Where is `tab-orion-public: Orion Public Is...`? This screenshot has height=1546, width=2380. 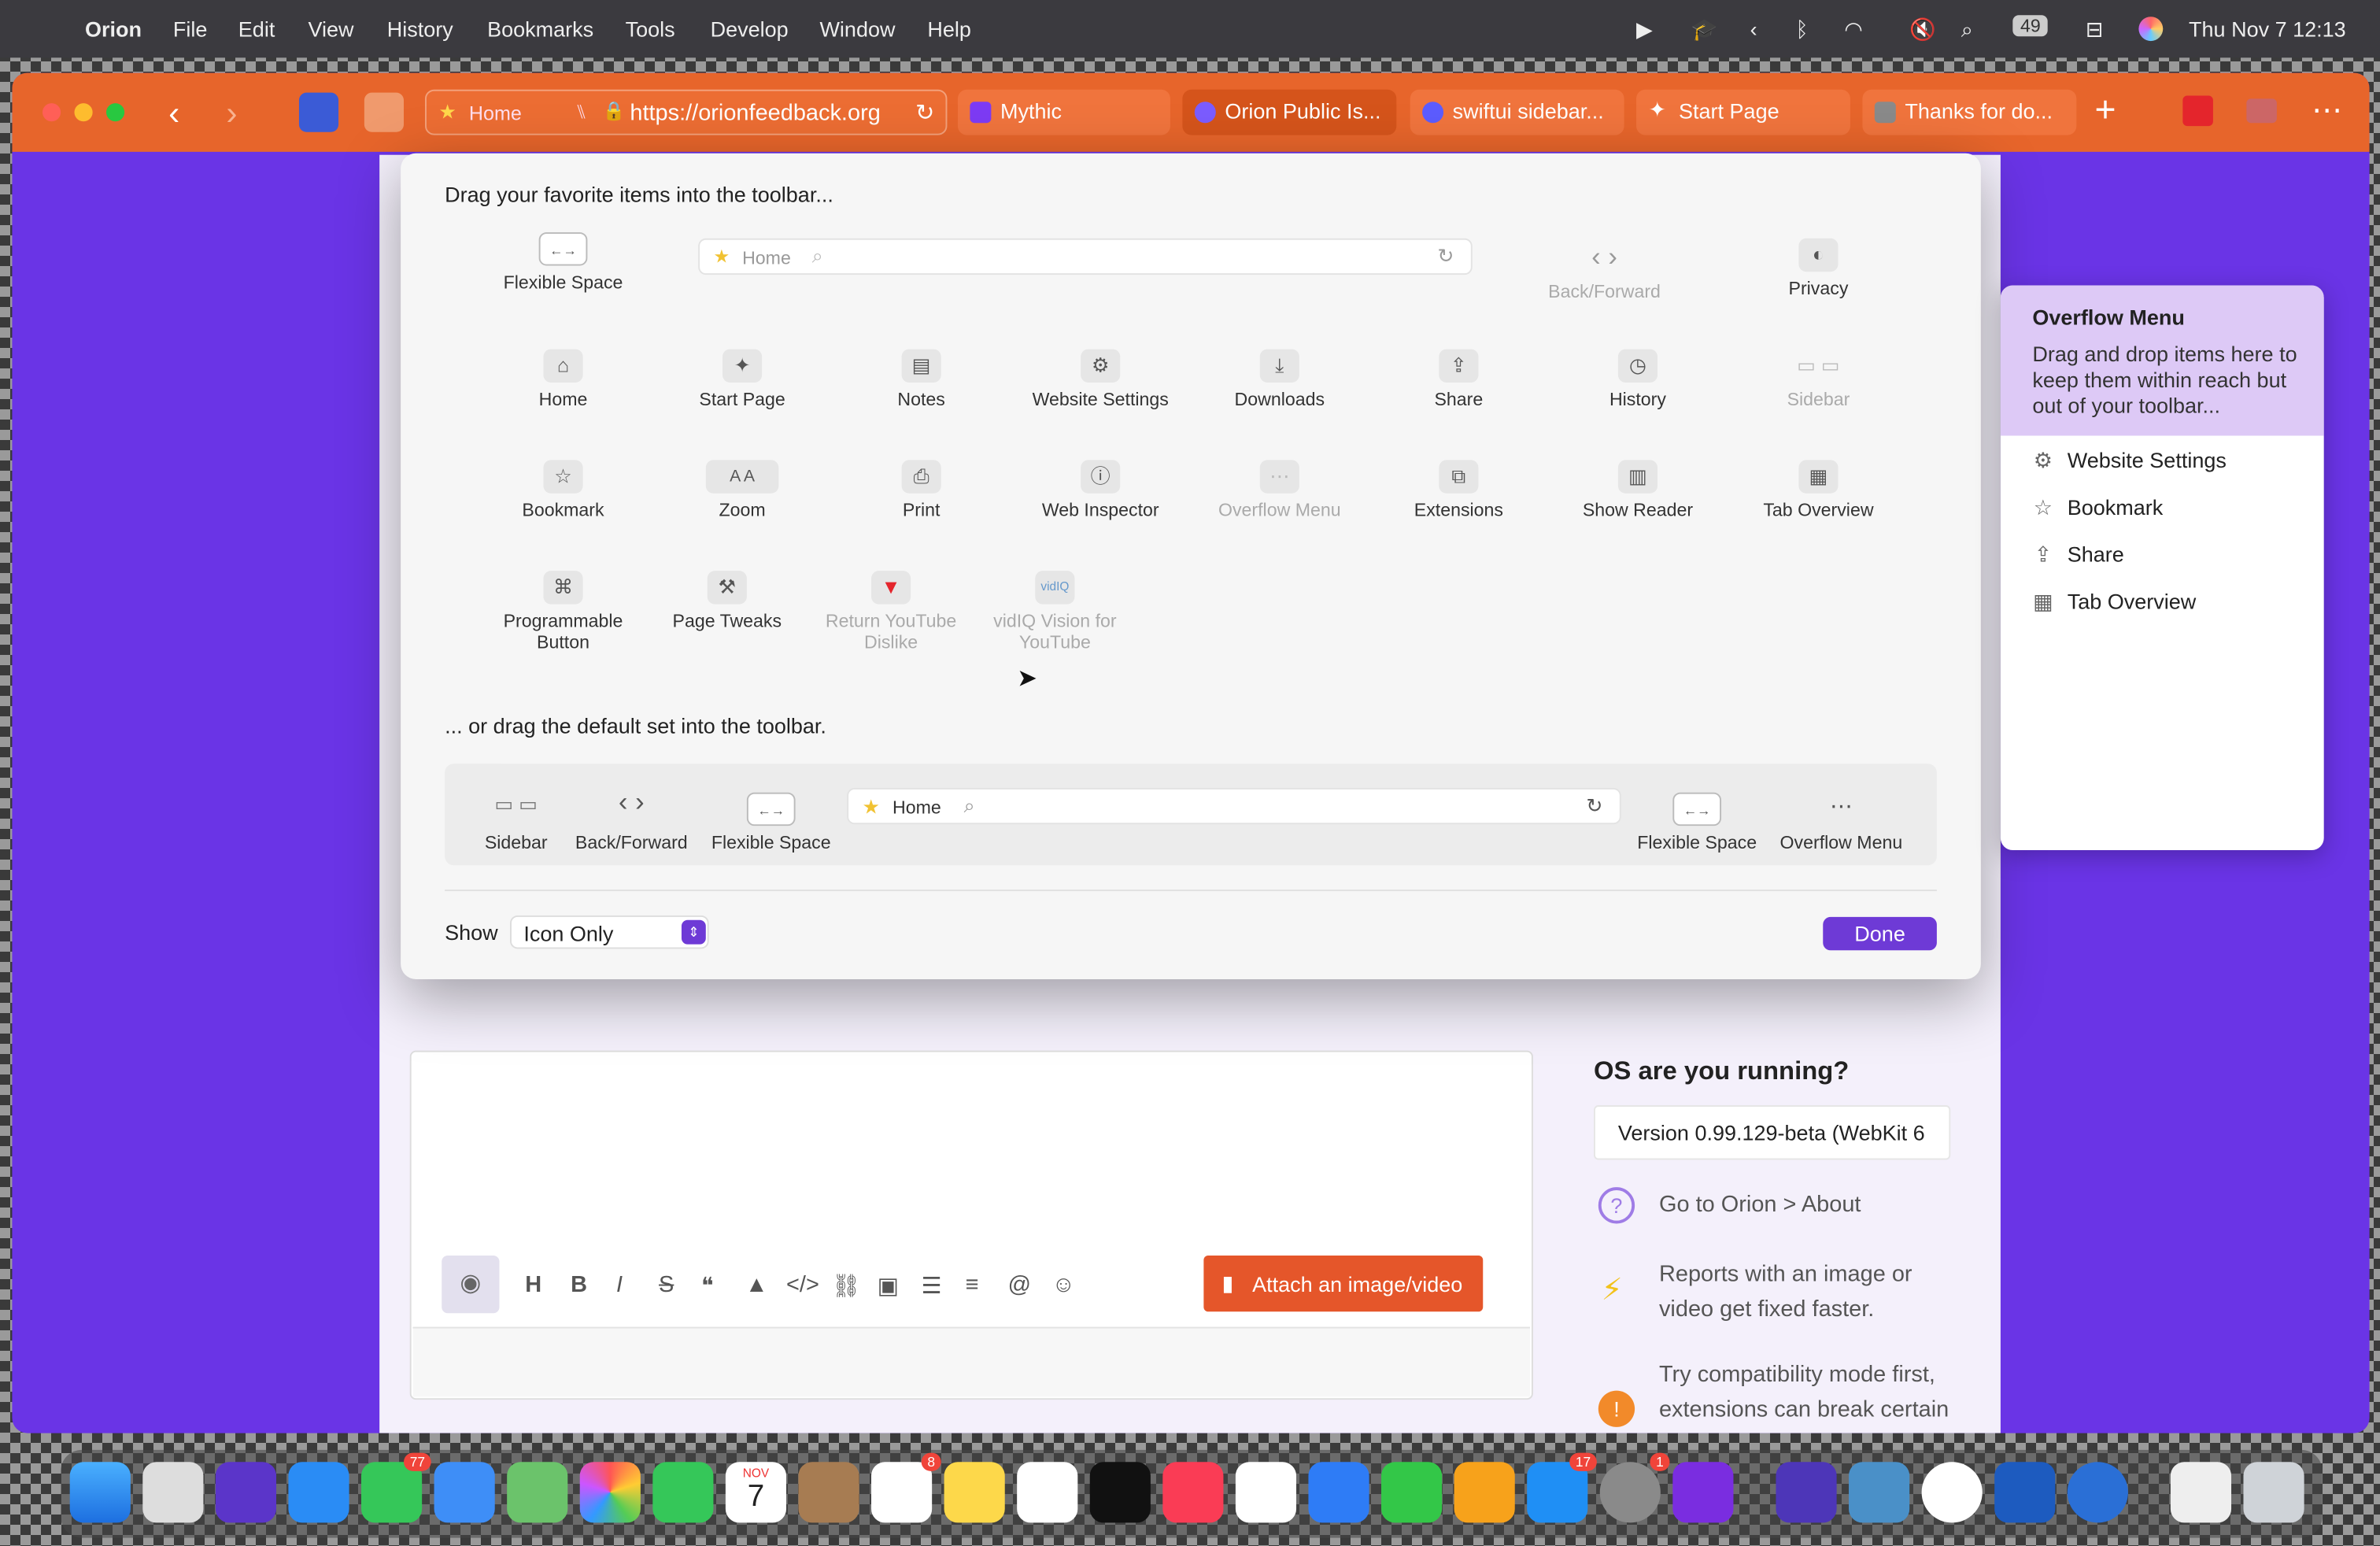 tab-orion-public: Orion Public Is... is located at coordinates (1289, 112).